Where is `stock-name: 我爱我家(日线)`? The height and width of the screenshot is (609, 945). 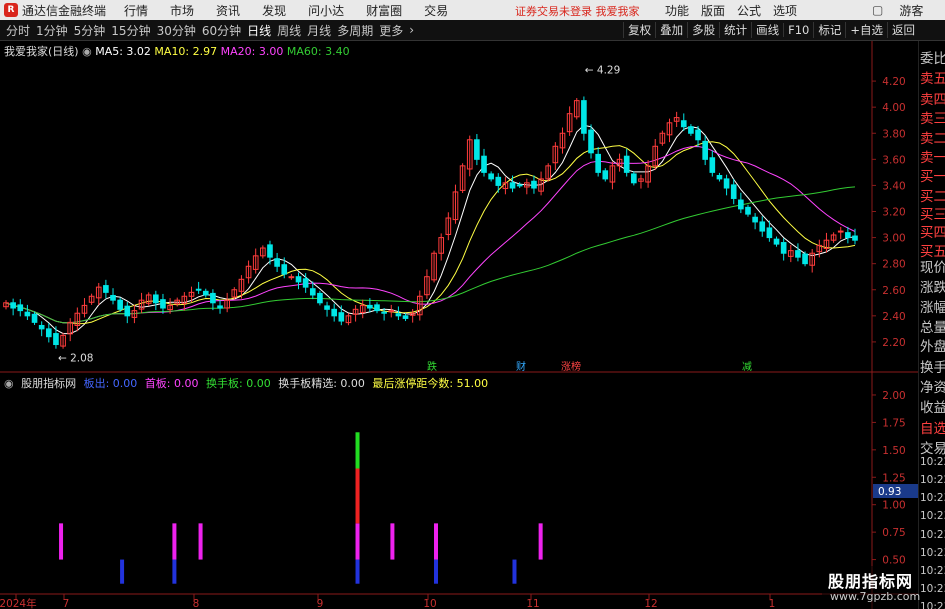
stock-name: 我爱我家(日线) is located at coordinates (41, 51).